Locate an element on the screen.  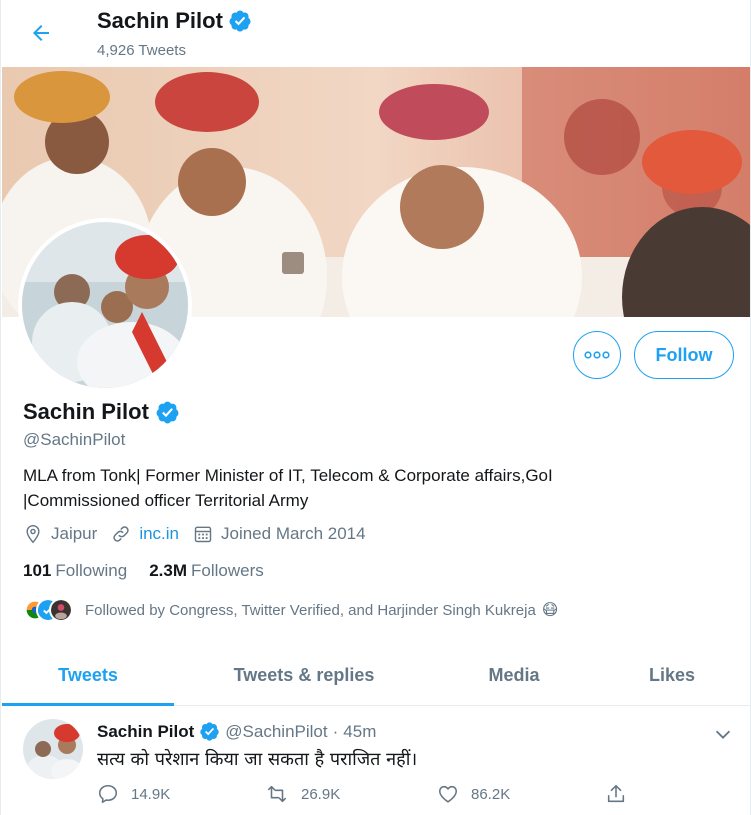
tweet-menu-button is located at coordinates (723, 736).